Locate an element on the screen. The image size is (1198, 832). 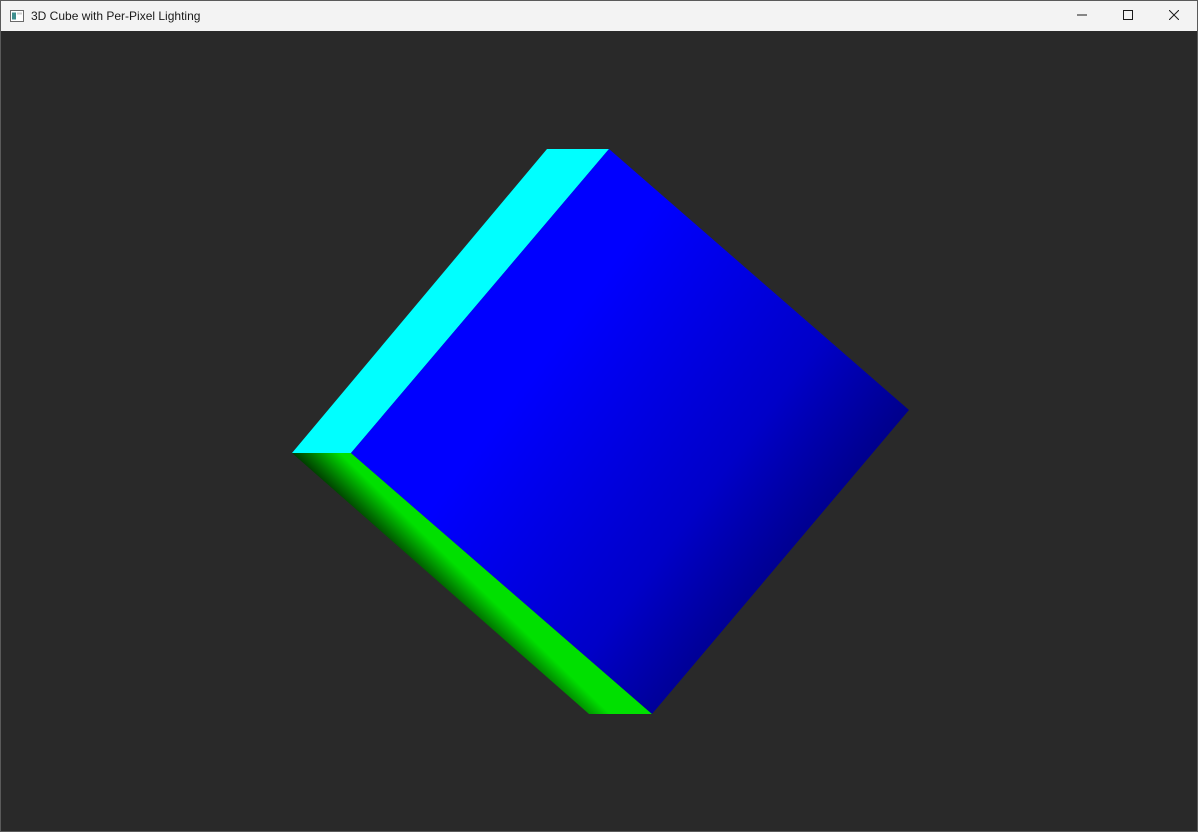
title-bar: 3D Cube with Per-Pixel Lighting is located at coordinates (599, 16).